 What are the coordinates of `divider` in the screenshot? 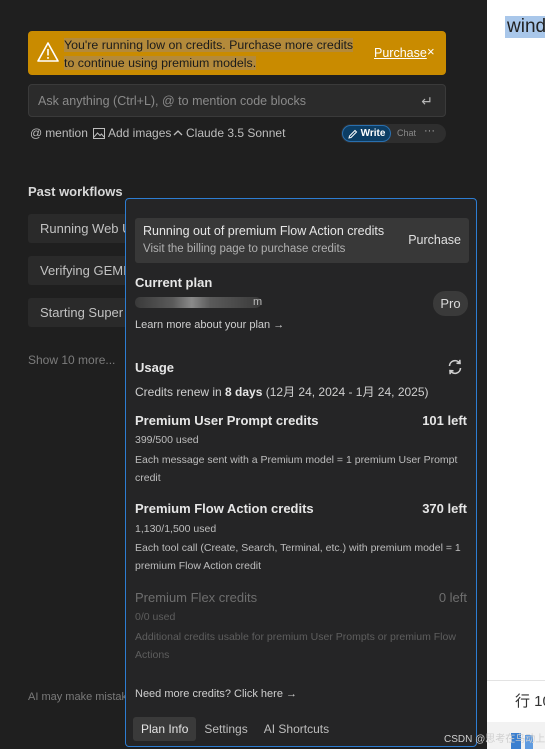 It's located at (516, 680).